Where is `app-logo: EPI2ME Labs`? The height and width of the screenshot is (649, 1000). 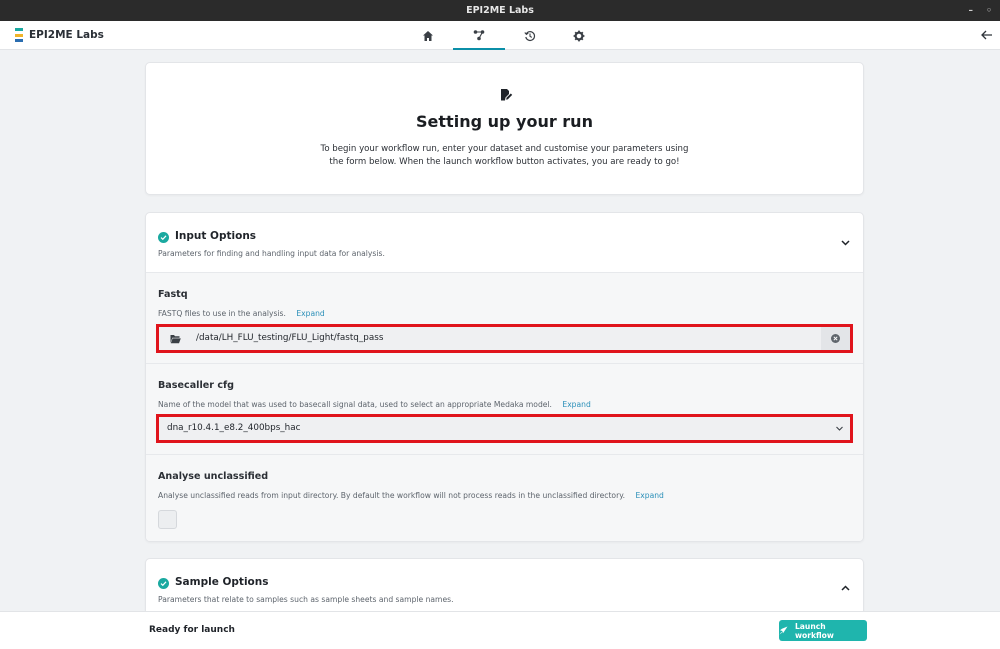 app-logo: EPI2ME Labs is located at coordinates (59, 35).